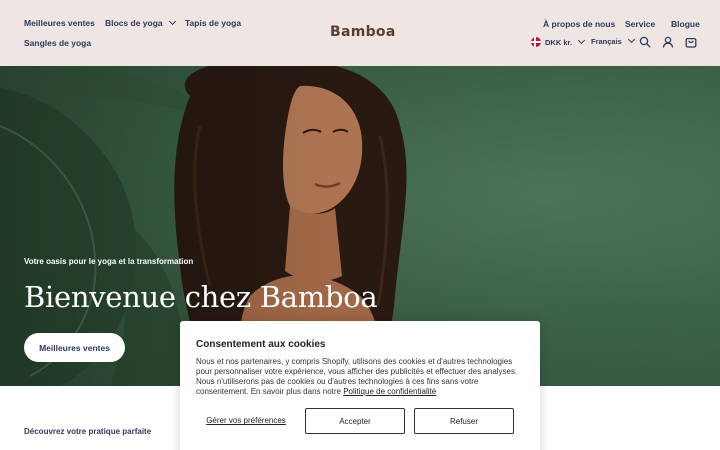  What do you see at coordinates (668, 42) in the screenshot?
I see `account-icon` at bounding box center [668, 42].